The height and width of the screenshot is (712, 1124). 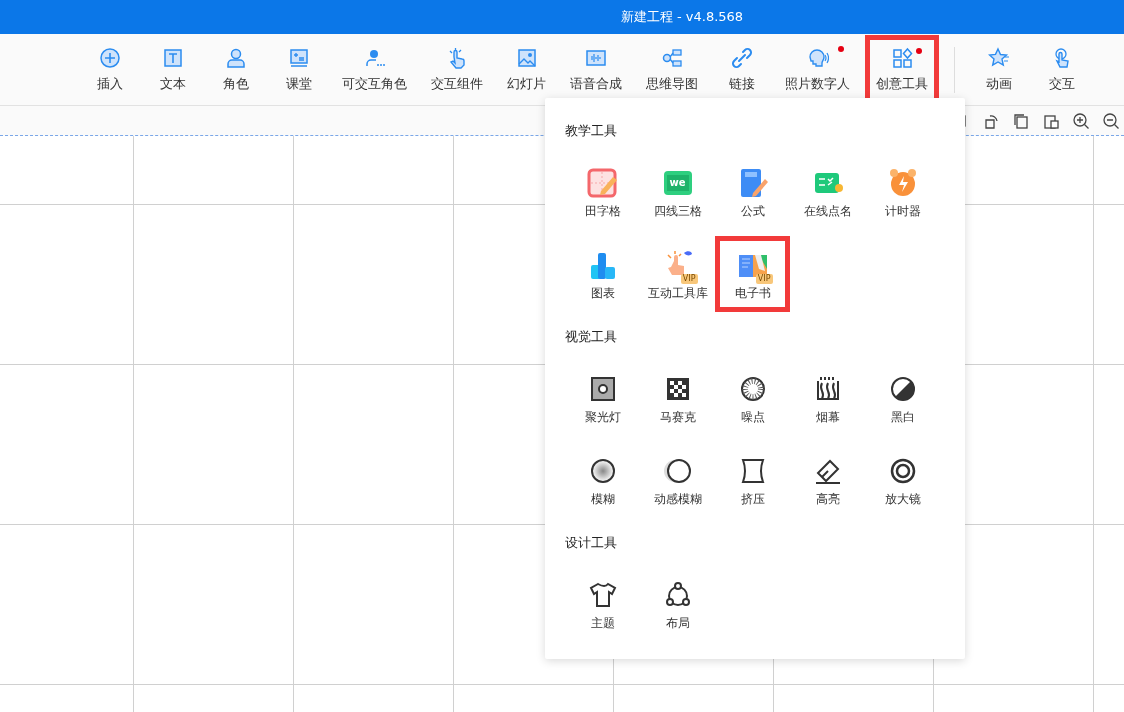 I want to click on zoom-out-icon, so click(x=1111, y=120).